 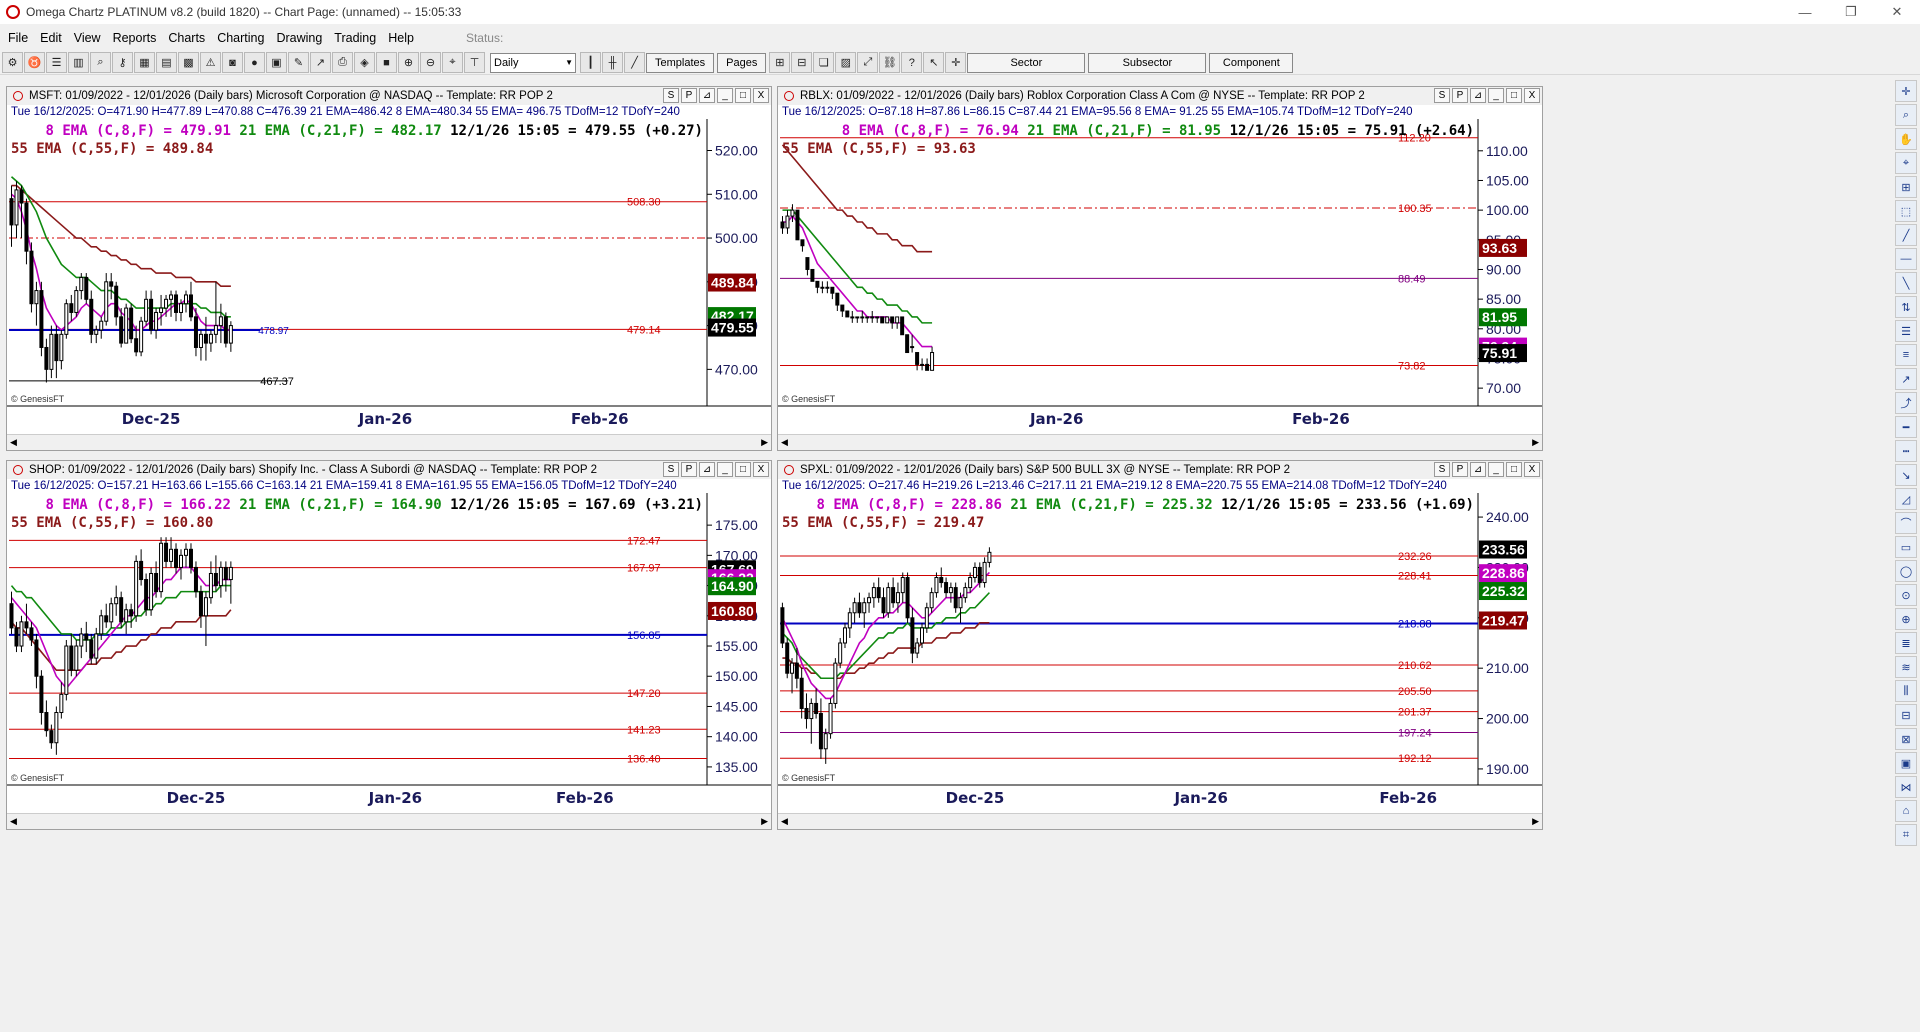 I want to click on arrow-icon: ↖, so click(x=934, y=62).